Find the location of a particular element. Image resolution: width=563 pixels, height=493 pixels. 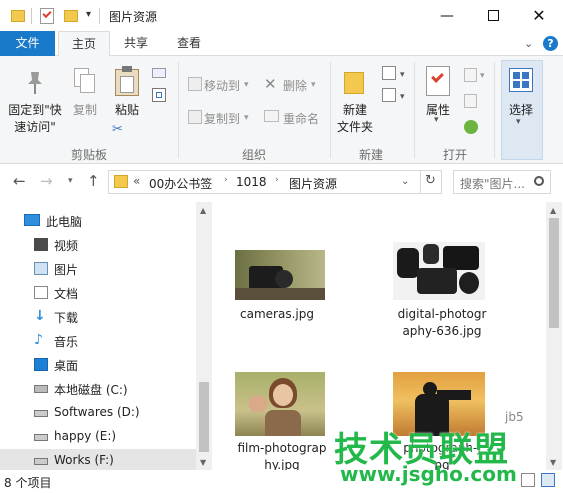

file-item: cameras.jpg is located at coordinates (277, 297).